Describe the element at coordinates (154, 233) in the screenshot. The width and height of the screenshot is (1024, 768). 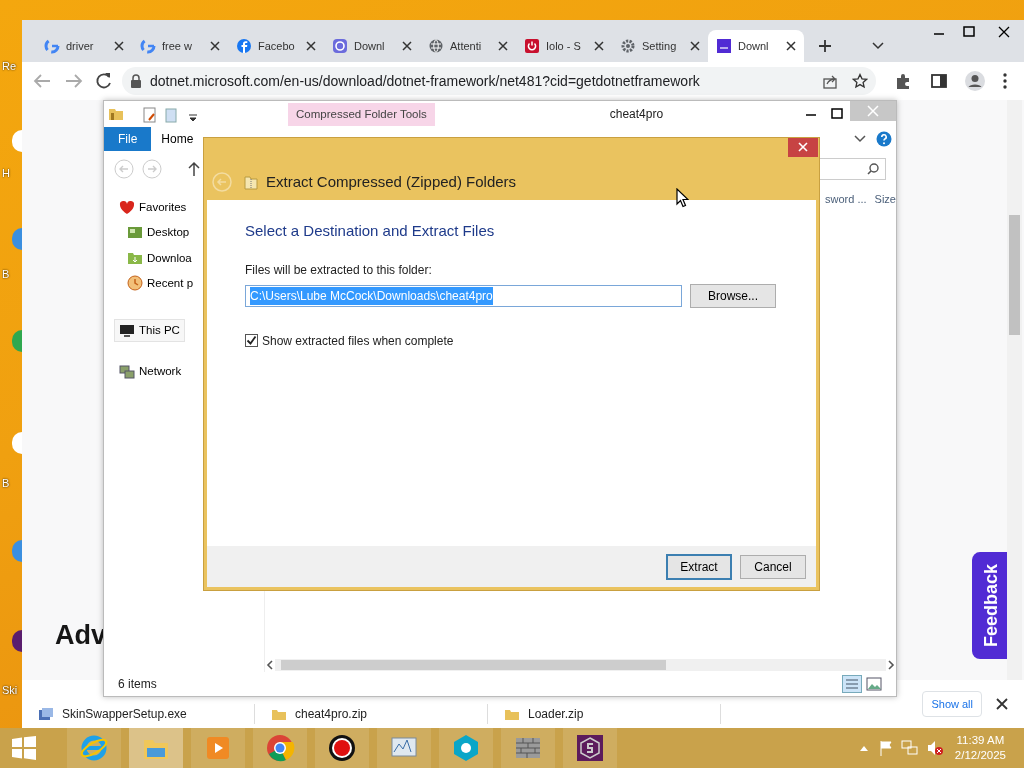
I see `nav-item: Desktop` at that location.